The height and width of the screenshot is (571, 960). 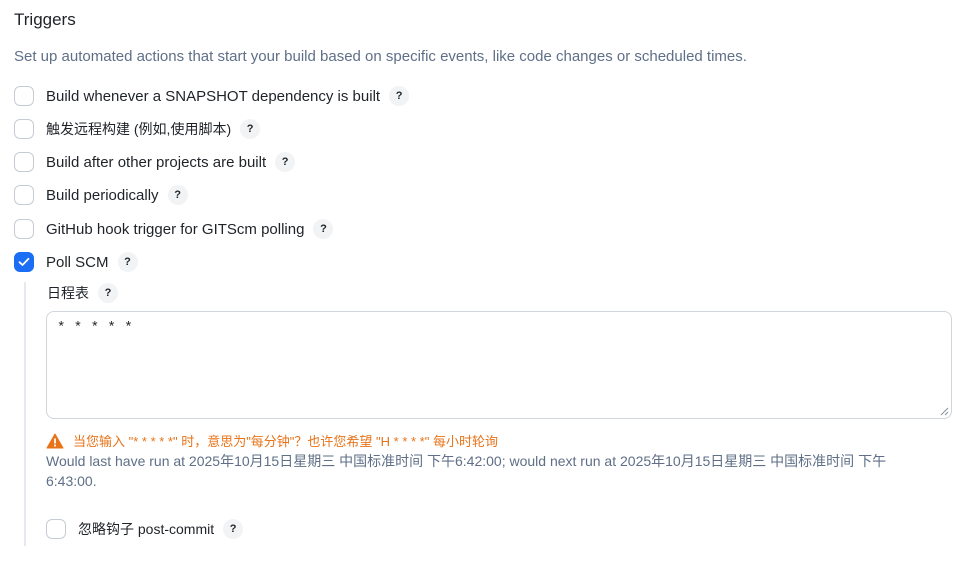 I want to click on trigger-after-other-projects: Build after other projects are built ?, so click(x=155, y=162).